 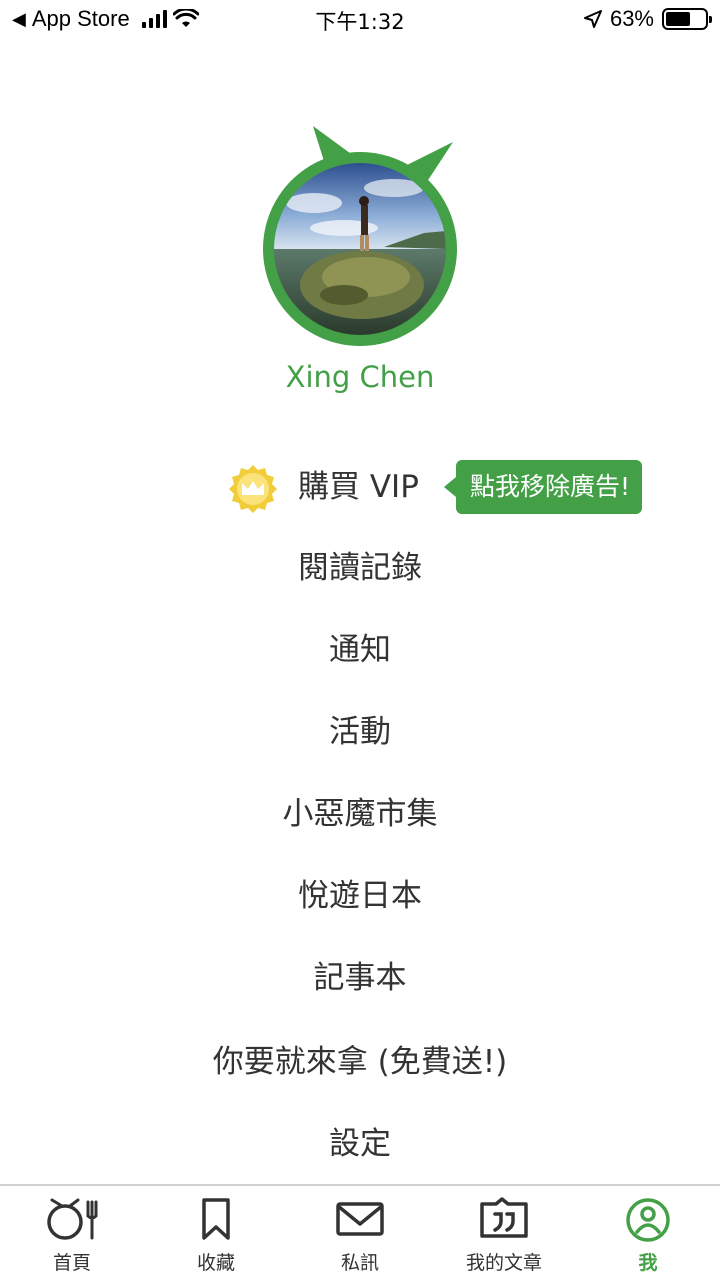 What do you see at coordinates (359, 1263) in the screenshot?
I see `tab-label-messages: 私訊` at bounding box center [359, 1263].